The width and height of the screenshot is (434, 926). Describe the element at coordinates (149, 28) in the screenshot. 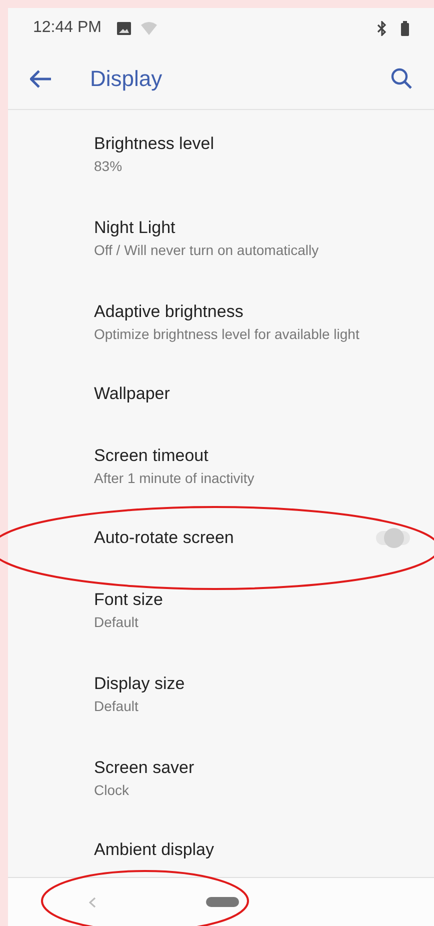

I see `wifi-icon` at that location.